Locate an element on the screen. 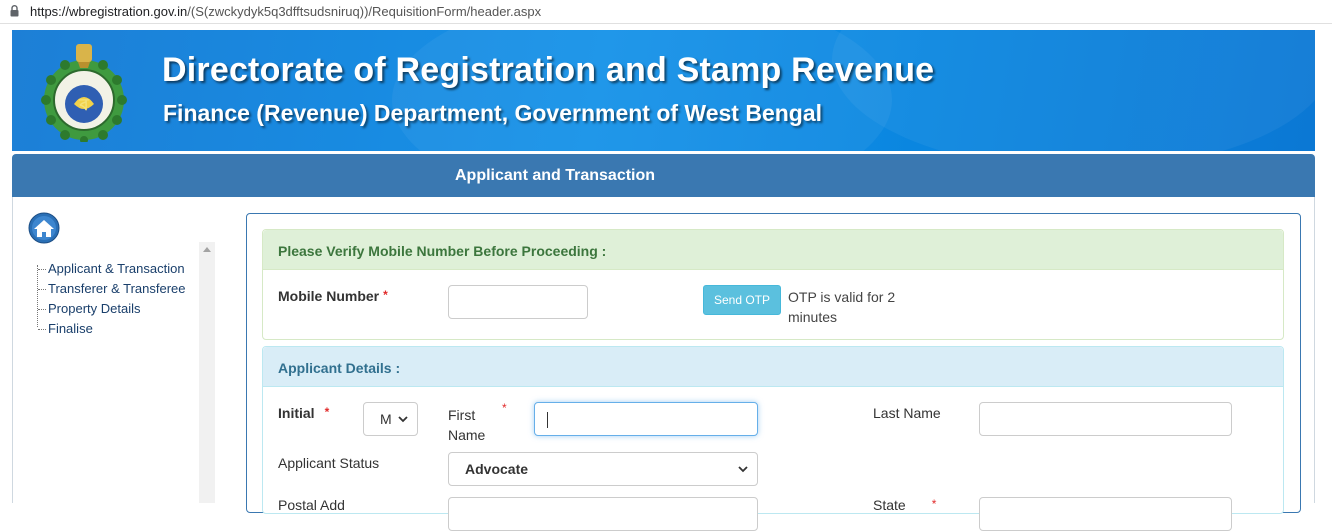 This screenshot has width=1332, height=531. mobile-number-input is located at coordinates (518, 302).